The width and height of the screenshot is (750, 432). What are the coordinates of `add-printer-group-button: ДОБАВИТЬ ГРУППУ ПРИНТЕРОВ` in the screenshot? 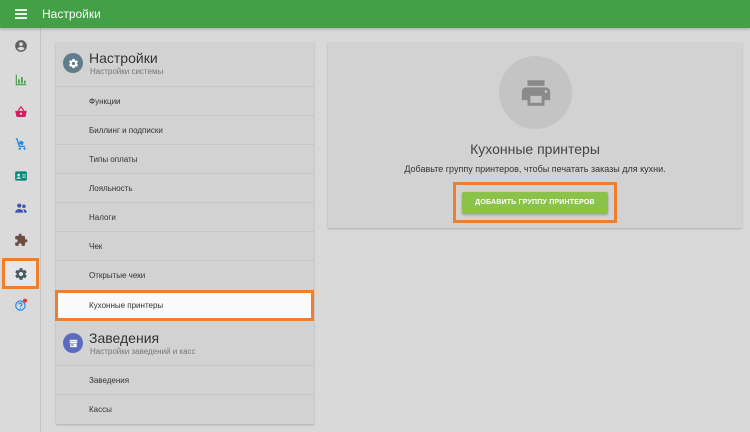 It's located at (535, 202).